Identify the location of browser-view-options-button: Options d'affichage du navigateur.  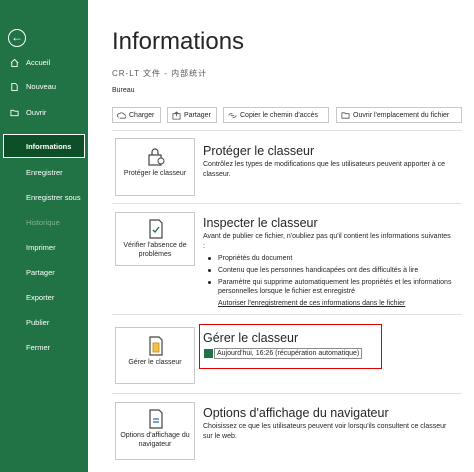
(155, 431).